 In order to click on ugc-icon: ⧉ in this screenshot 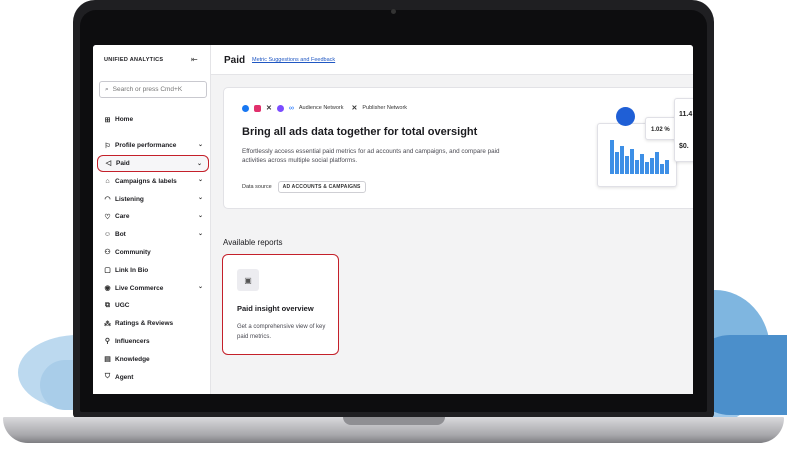, I will do `click(107, 305)`.